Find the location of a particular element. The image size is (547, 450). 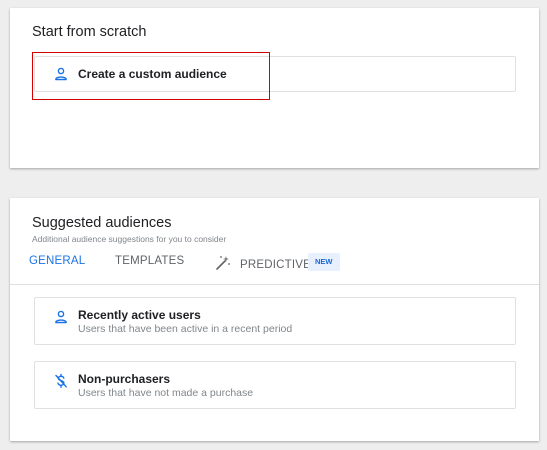

recently-active-users-title: Recently active users is located at coordinates (139, 315).